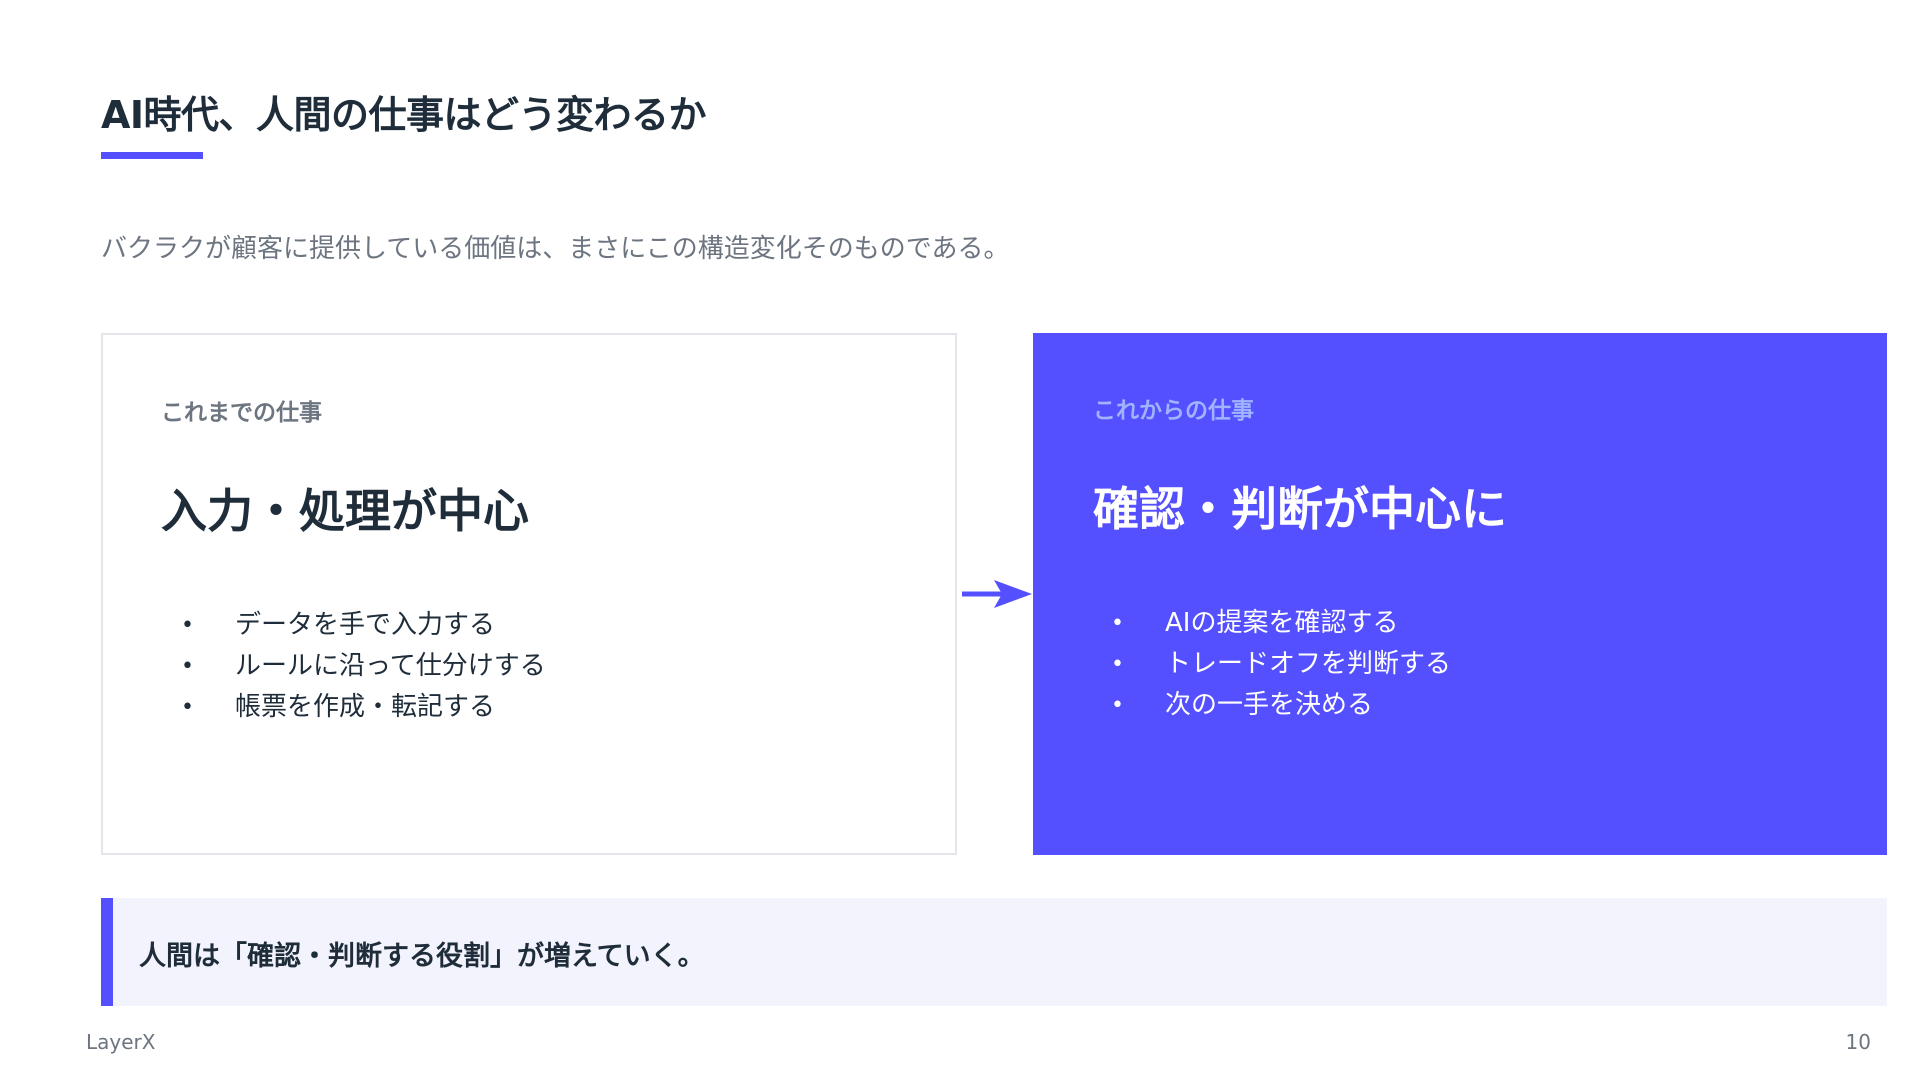 The width and height of the screenshot is (1920, 1080). What do you see at coordinates (363, 707) in the screenshot?
I see `before-list-item: 帳票を作成・転記する` at bounding box center [363, 707].